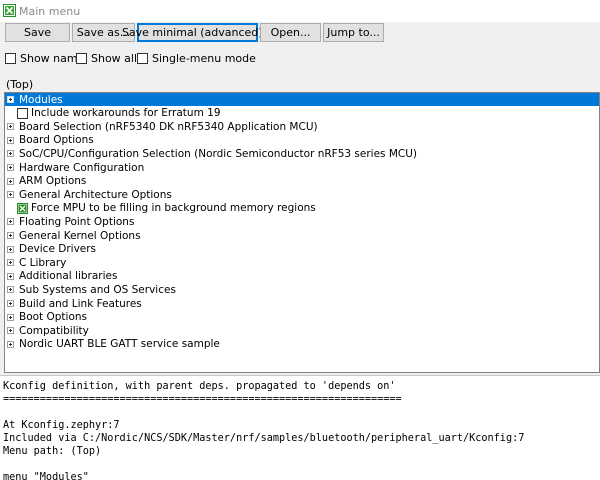 This screenshot has width=600, height=480. What do you see at coordinates (22, 208) in the screenshot?
I see `checked-checkbox-icon` at bounding box center [22, 208].